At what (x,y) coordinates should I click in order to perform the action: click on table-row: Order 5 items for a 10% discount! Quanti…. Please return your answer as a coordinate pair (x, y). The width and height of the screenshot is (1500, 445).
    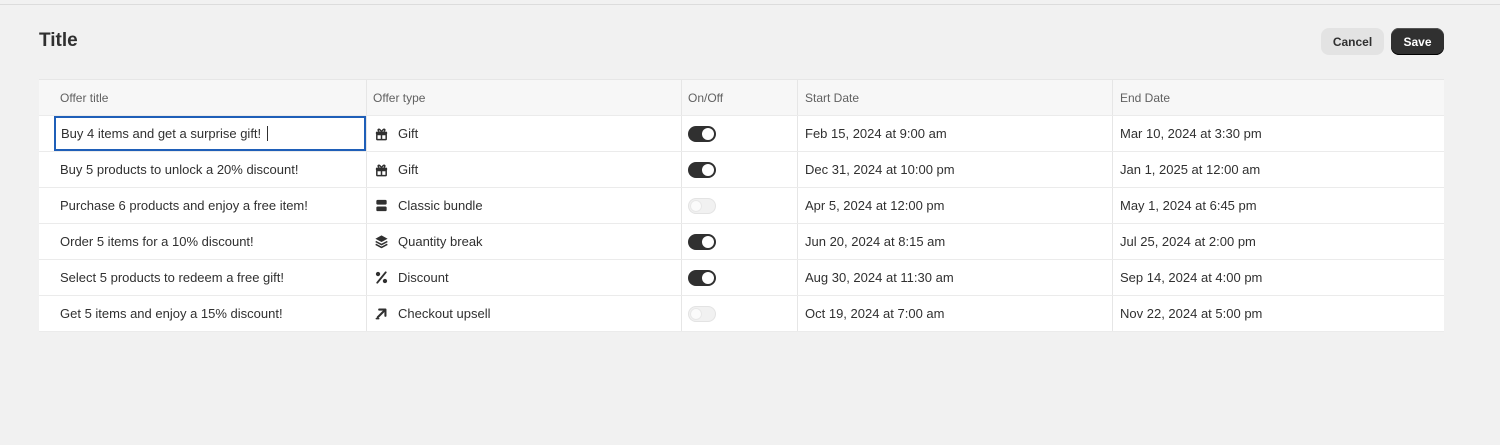
    Looking at the image, I should click on (741, 242).